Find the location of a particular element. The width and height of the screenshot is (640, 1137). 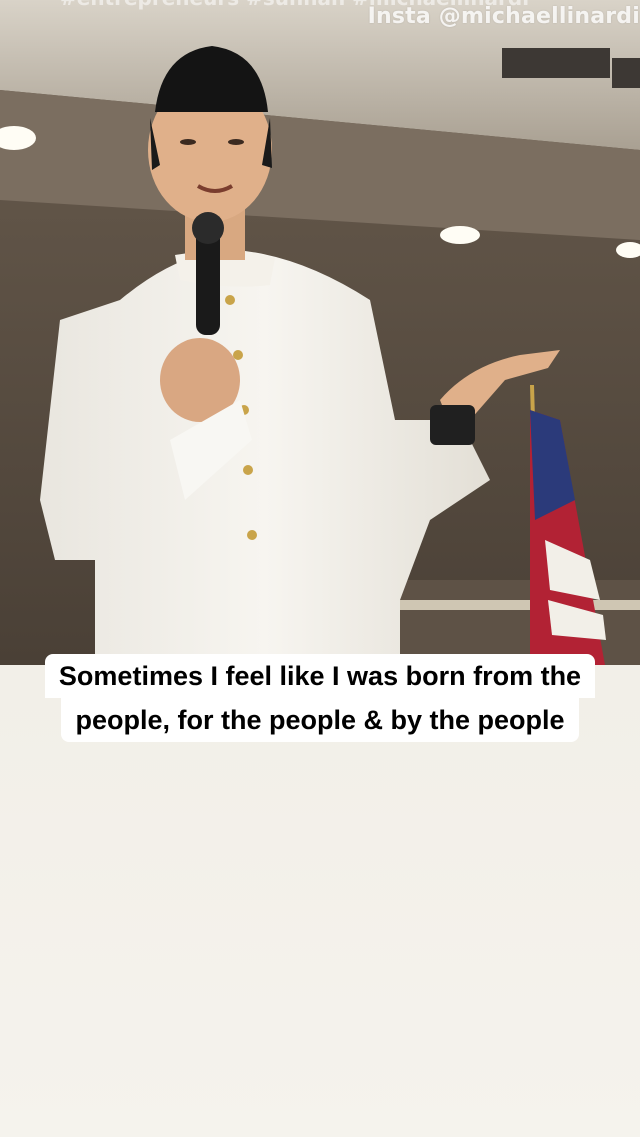

watermark-handle: Insta @michaellinardi is located at coordinates (503, 16).